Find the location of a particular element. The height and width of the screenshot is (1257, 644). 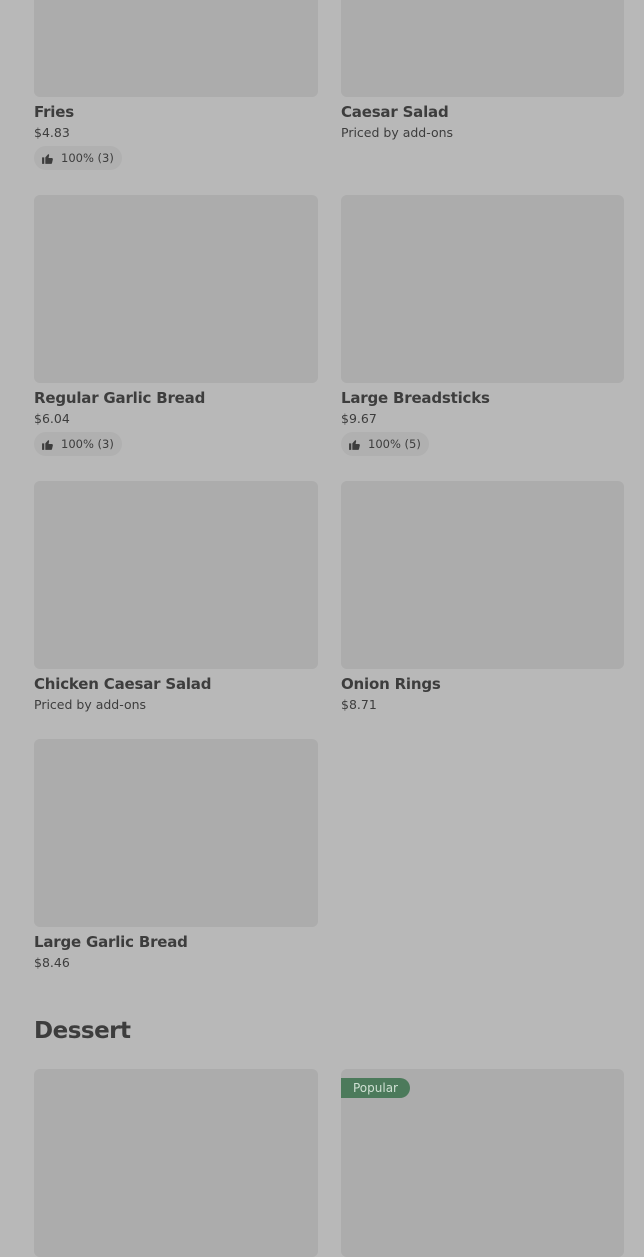

item-name: Regular Garlic Bread is located at coordinates (120, 398).